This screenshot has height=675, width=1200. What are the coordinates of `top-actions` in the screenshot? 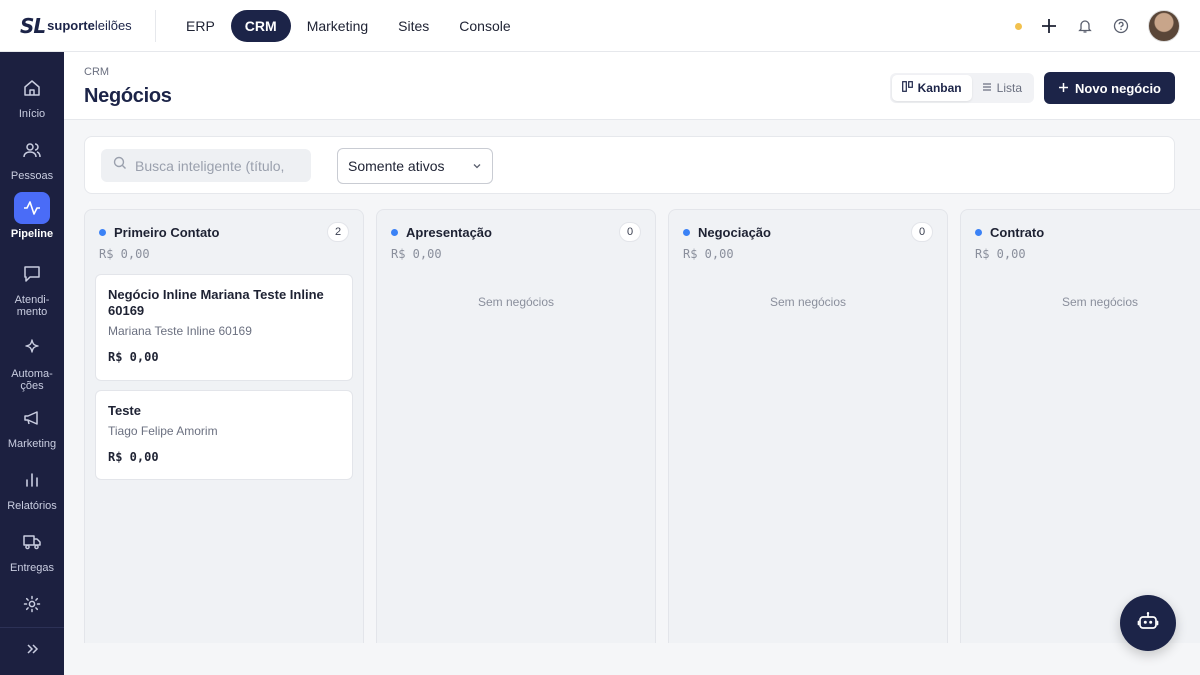 It's located at (1097, 26).